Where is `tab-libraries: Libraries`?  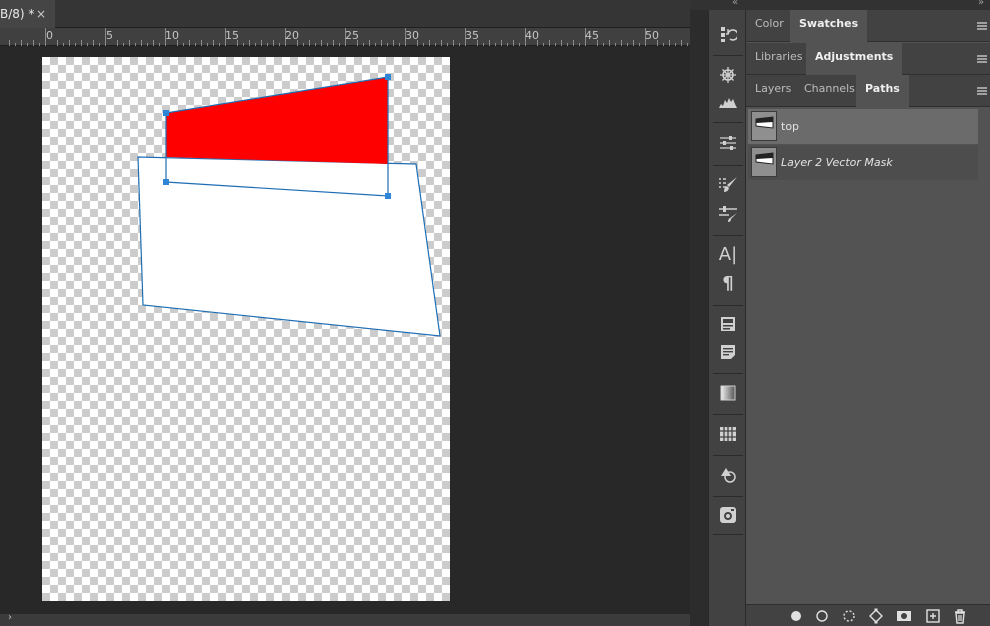
tab-libraries: Libraries is located at coordinates (779, 59).